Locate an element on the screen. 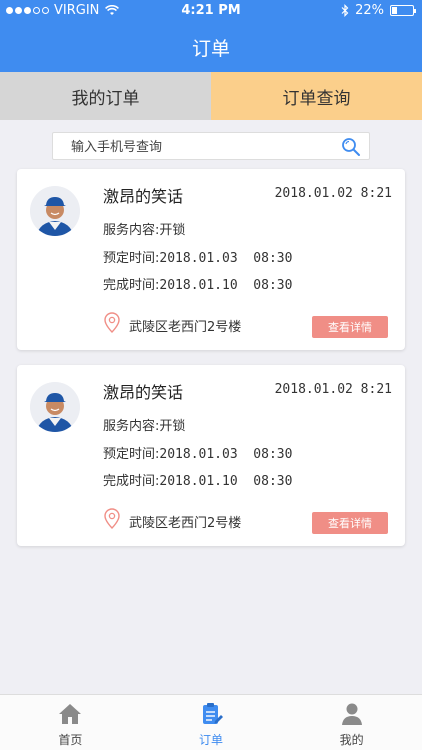  search-box is located at coordinates (211, 146).